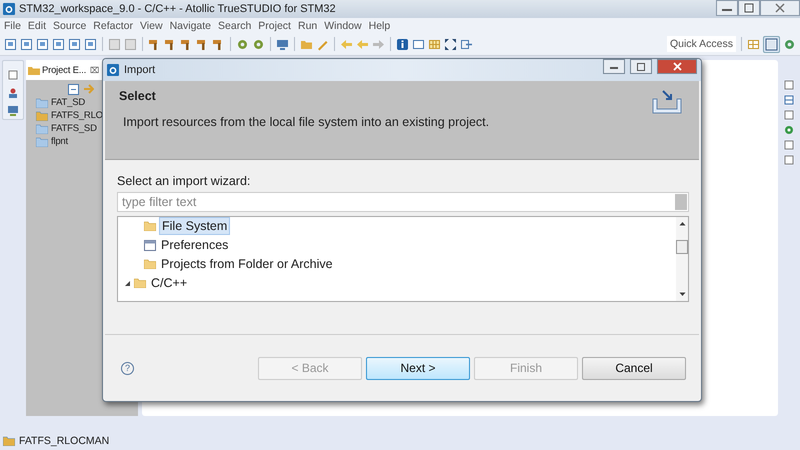 This screenshot has width=800, height=450. What do you see at coordinates (634, 368) in the screenshot?
I see `wizard-button: Cancel` at bounding box center [634, 368].